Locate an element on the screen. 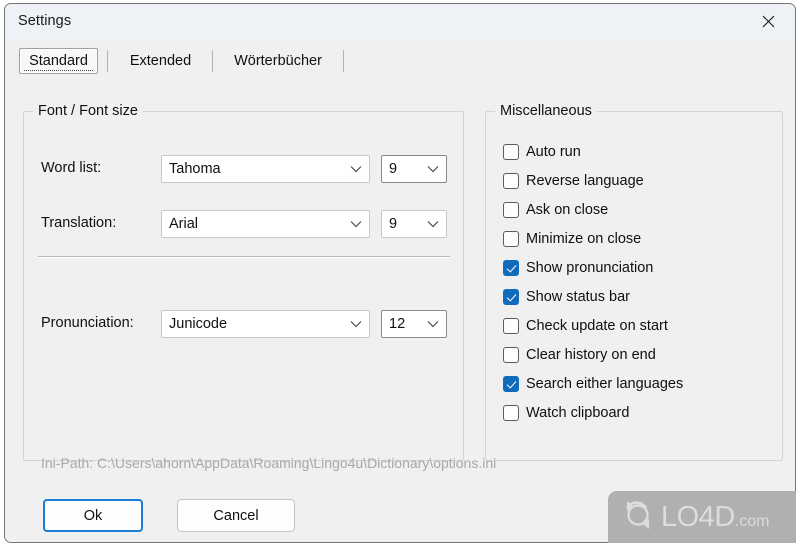 Image resolution: width=800 pixels, height=546 pixels. checkbox-label: Ask on close is located at coordinates (567, 210).